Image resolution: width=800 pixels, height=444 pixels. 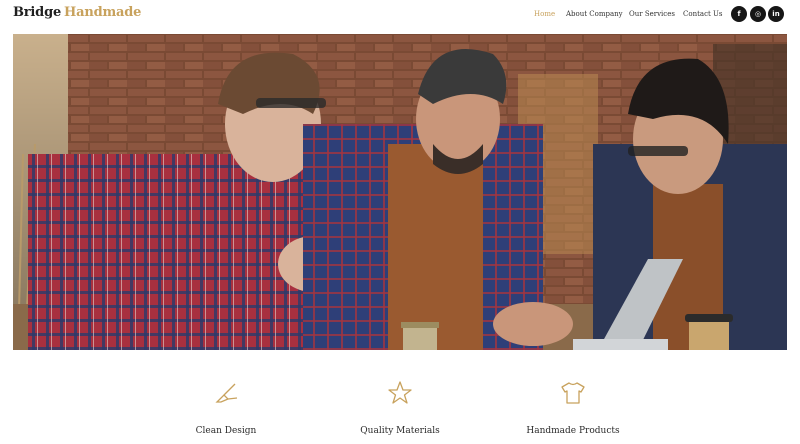 What do you see at coordinates (594, 14) in the screenshot?
I see `nav-item-about-company: About Company` at bounding box center [594, 14].